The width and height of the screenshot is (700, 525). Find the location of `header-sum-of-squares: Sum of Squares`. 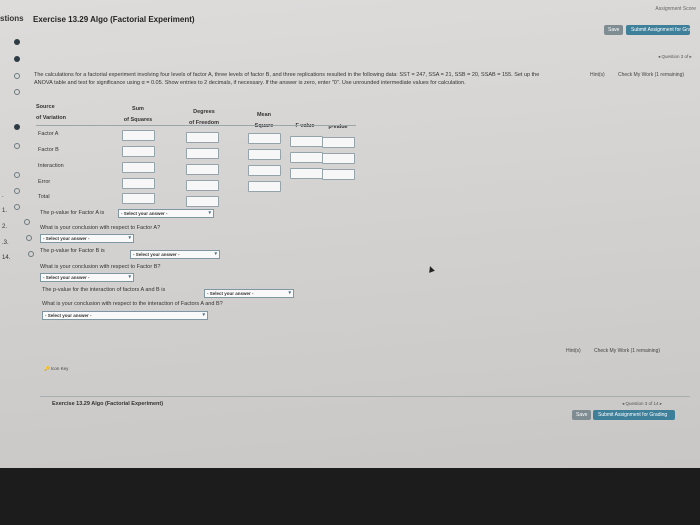

header-sum-of-squares: Sum of Squares is located at coordinates (138, 114).